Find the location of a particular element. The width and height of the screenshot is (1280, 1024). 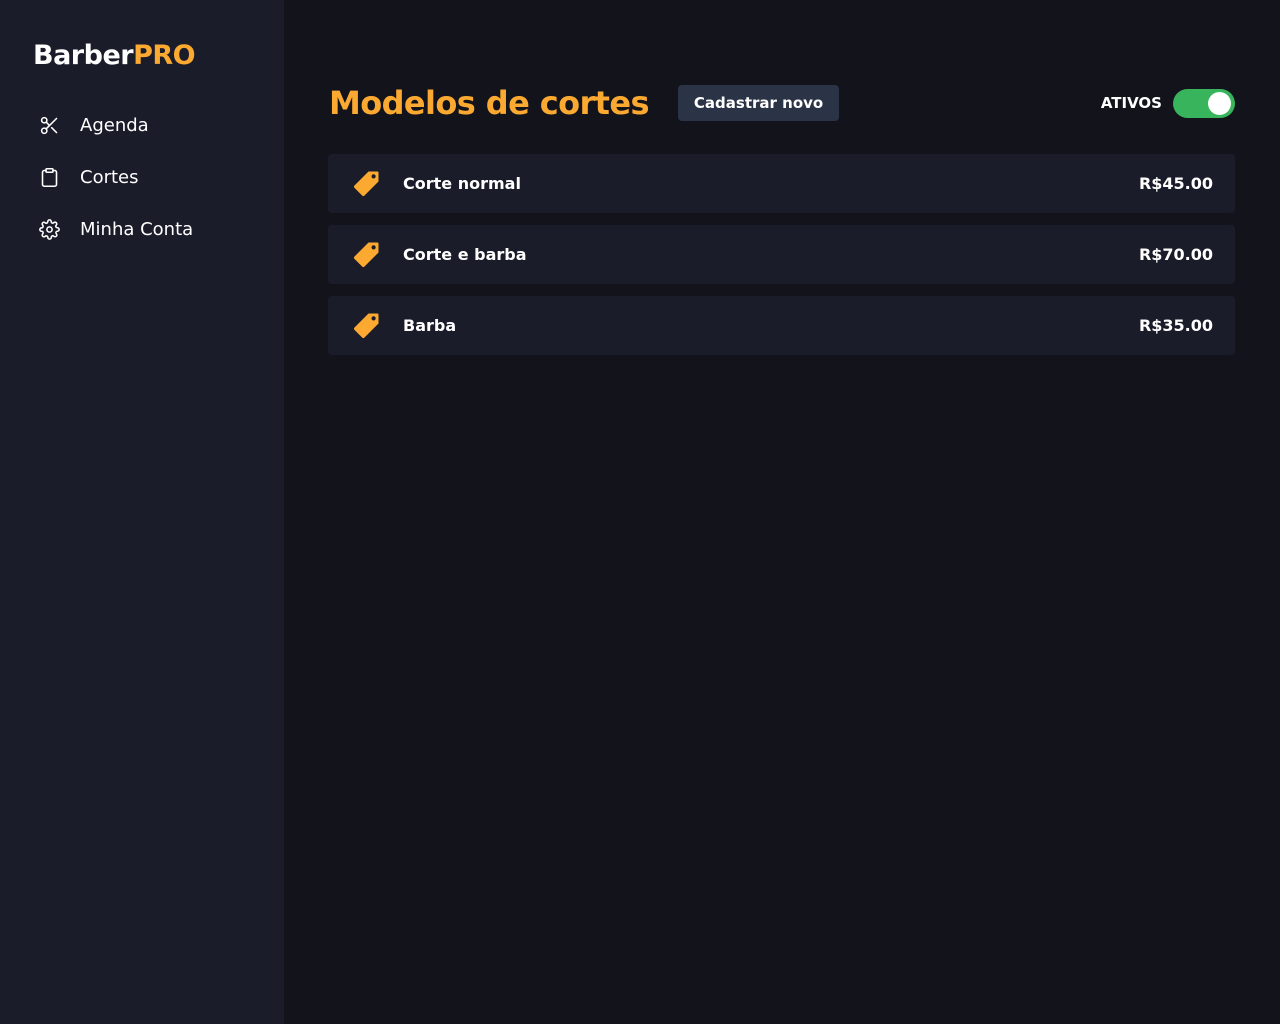

haircut-price: R$70.00 is located at coordinates (1175, 254).